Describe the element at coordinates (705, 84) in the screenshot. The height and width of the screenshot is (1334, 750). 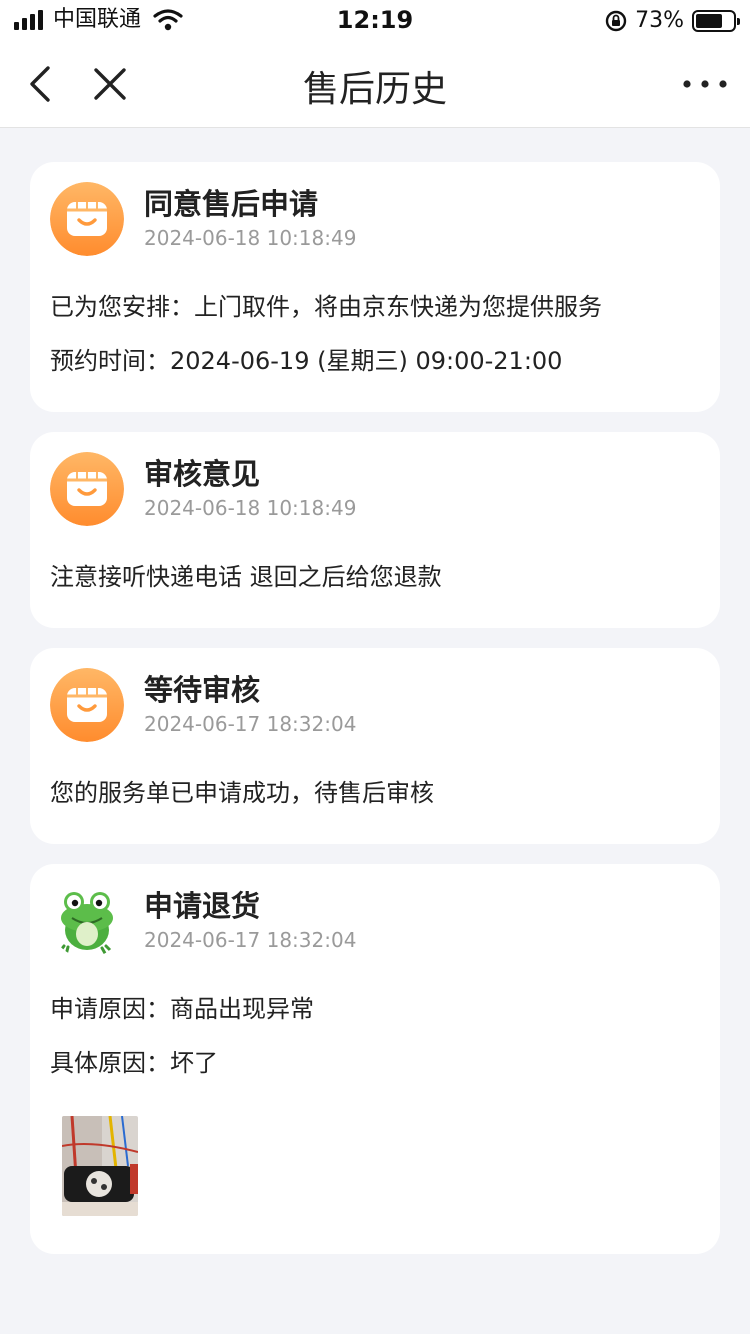
I see `more-icon` at that location.